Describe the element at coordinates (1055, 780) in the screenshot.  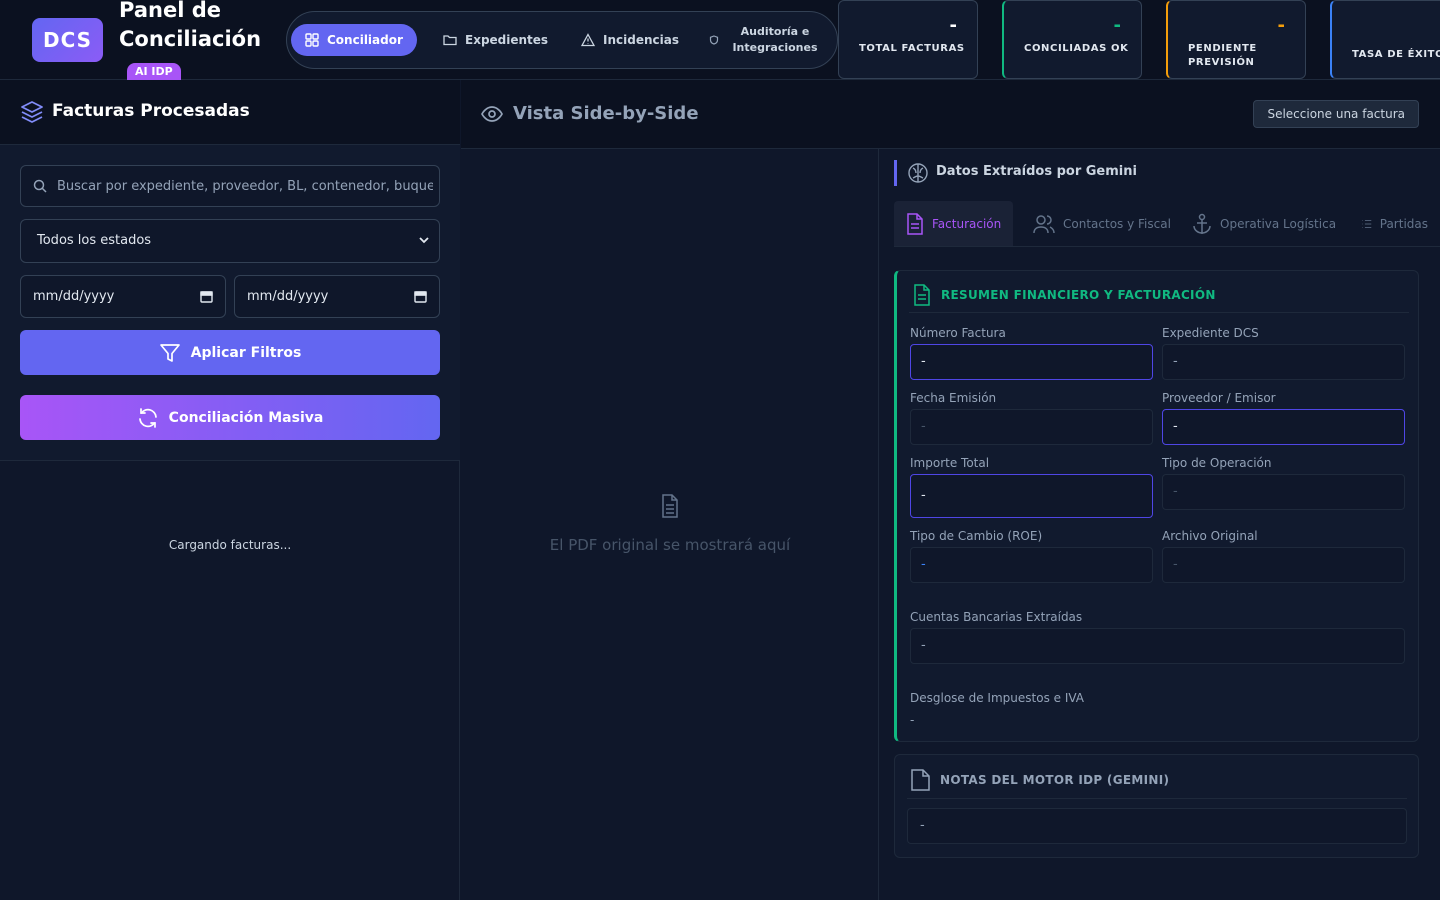
I see `idp-notes-title: NOTAS DEL MOTOR IDP (GEMINI)` at that location.